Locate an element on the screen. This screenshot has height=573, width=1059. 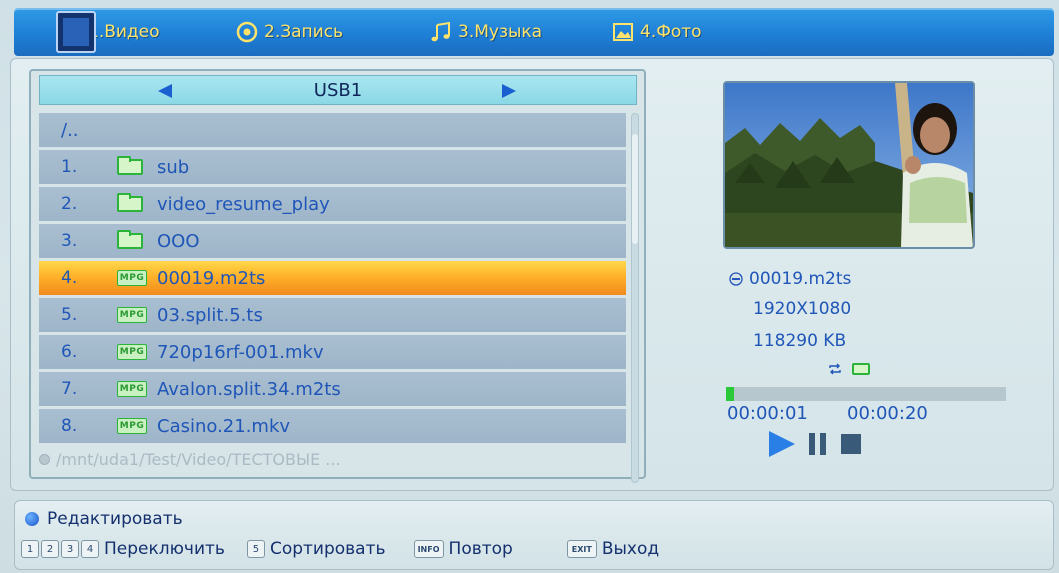
file-row-selected: 4. MPG 00019.m2ts is located at coordinates (332, 278).